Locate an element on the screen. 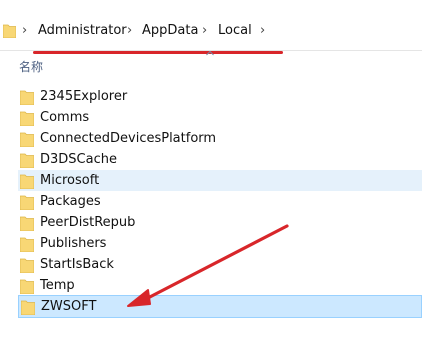  address-bar: › Administrator › AppData › Local › is located at coordinates (211, 31).